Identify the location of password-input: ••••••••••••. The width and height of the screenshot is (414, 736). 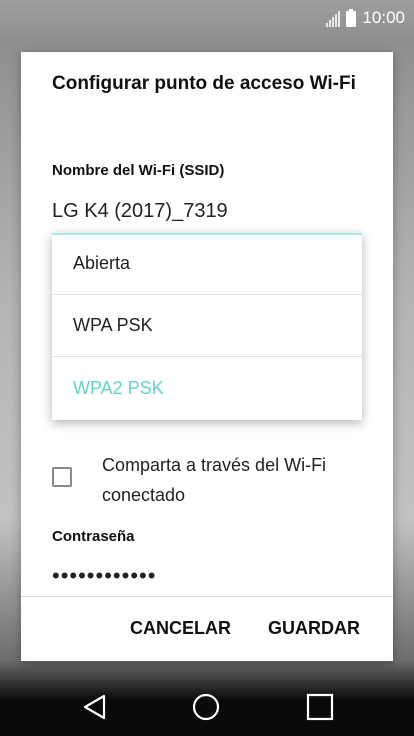
(104, 576).